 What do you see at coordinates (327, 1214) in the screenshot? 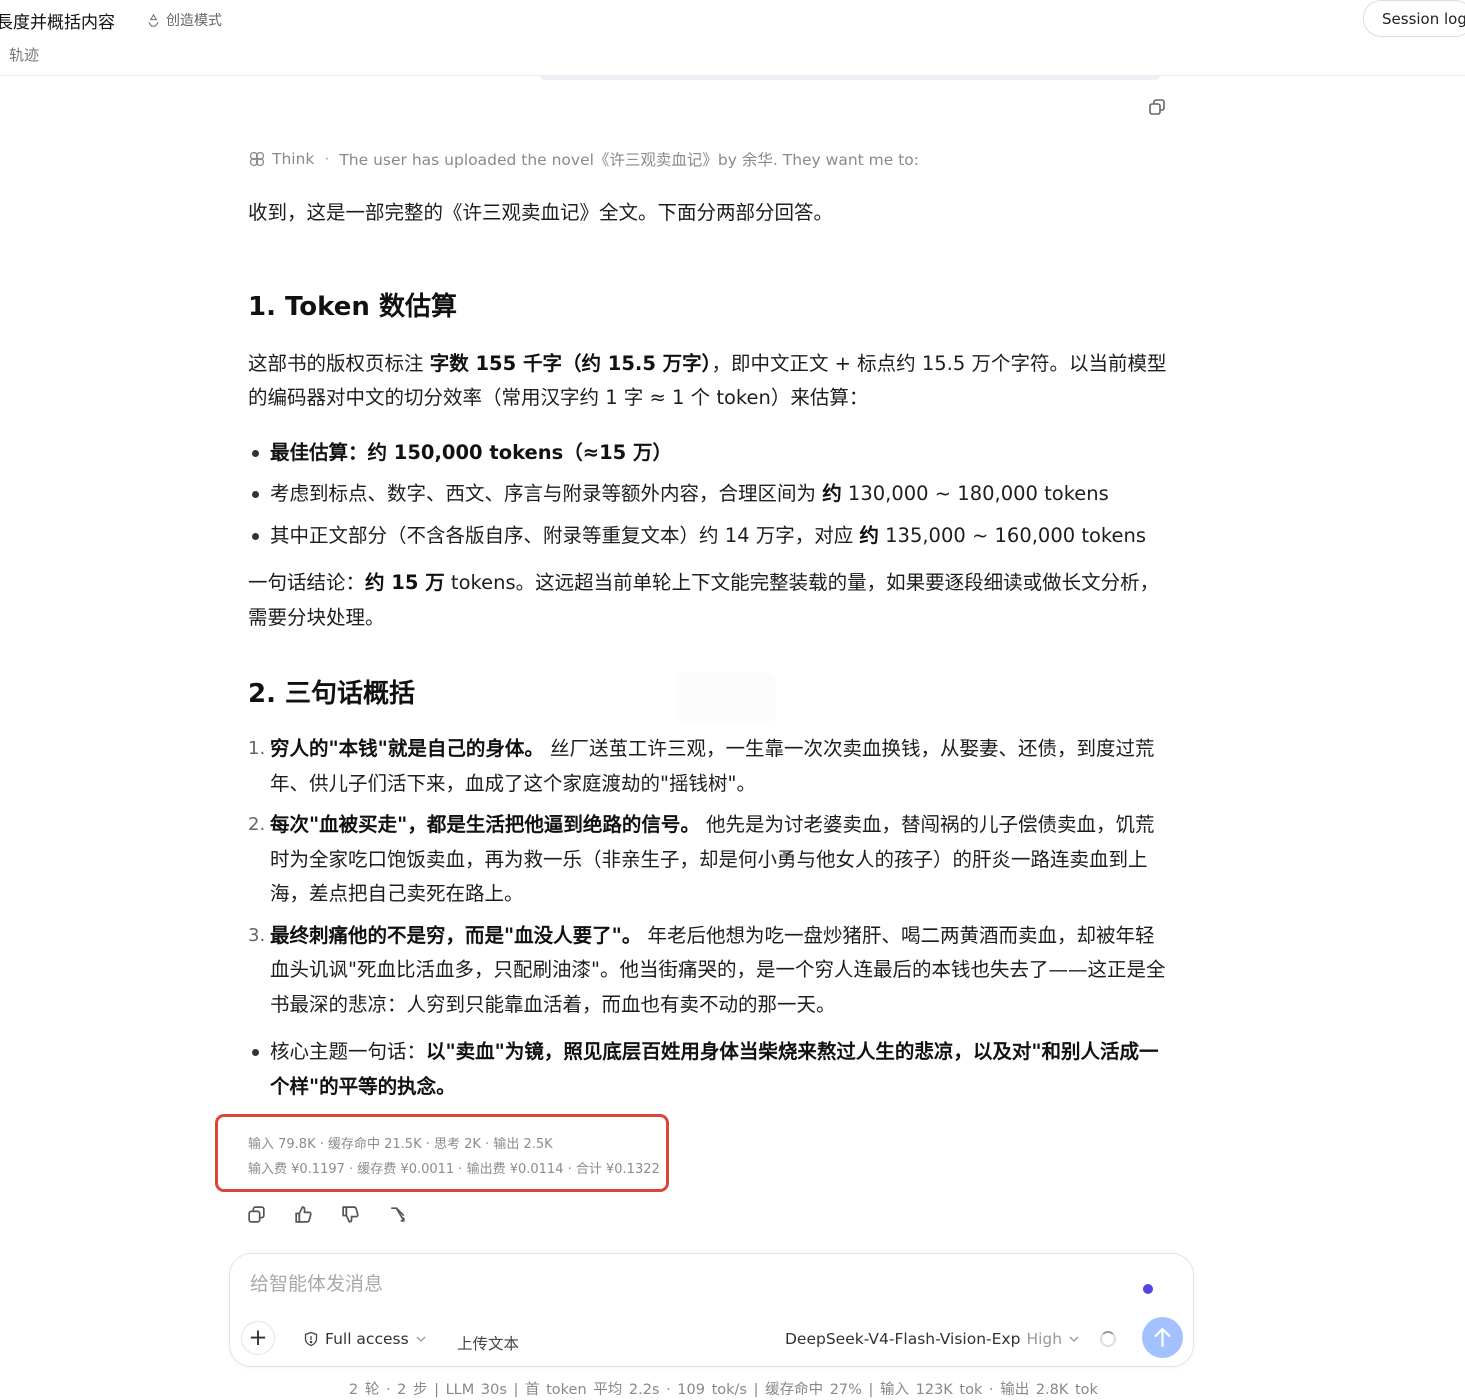
I see `message-actions` at bounding box center [327, 1214].